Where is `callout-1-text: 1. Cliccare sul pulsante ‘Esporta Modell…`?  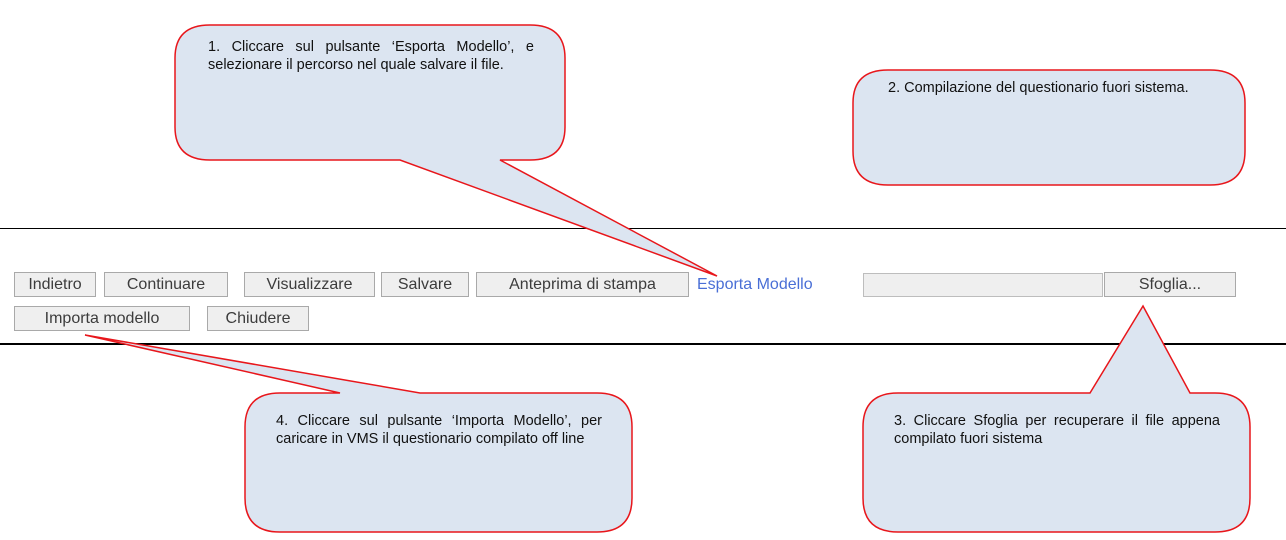
callout-1-text: 1. Cliccare sul pulsante ‘Esporta Modell… is located at coordinates (371, 56).